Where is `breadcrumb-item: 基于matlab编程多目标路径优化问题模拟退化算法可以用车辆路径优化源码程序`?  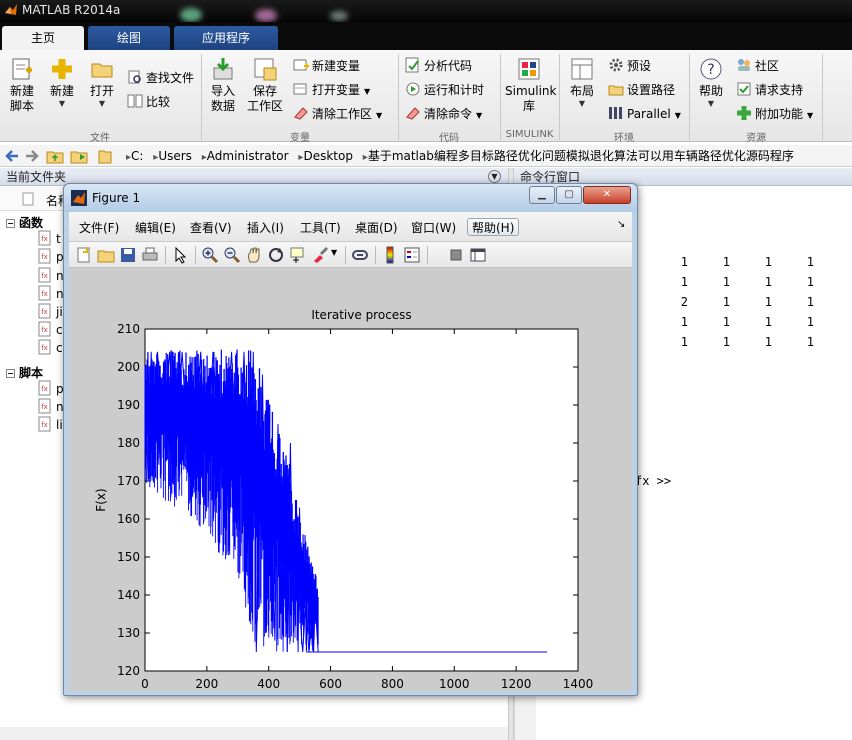
breadcrumb-item: 基于matlab编程多目标路径优化问题模拟退化算法可以用车辆路径优化源码程序 is located at coordinates (581, 156).